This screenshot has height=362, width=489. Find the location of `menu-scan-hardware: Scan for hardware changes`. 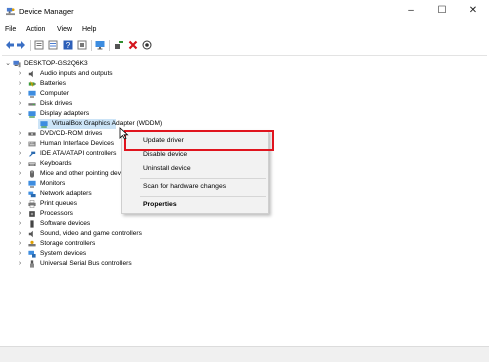

menu-scan-hardware: Scan for hardware changes is located at coordinates (195, 186).